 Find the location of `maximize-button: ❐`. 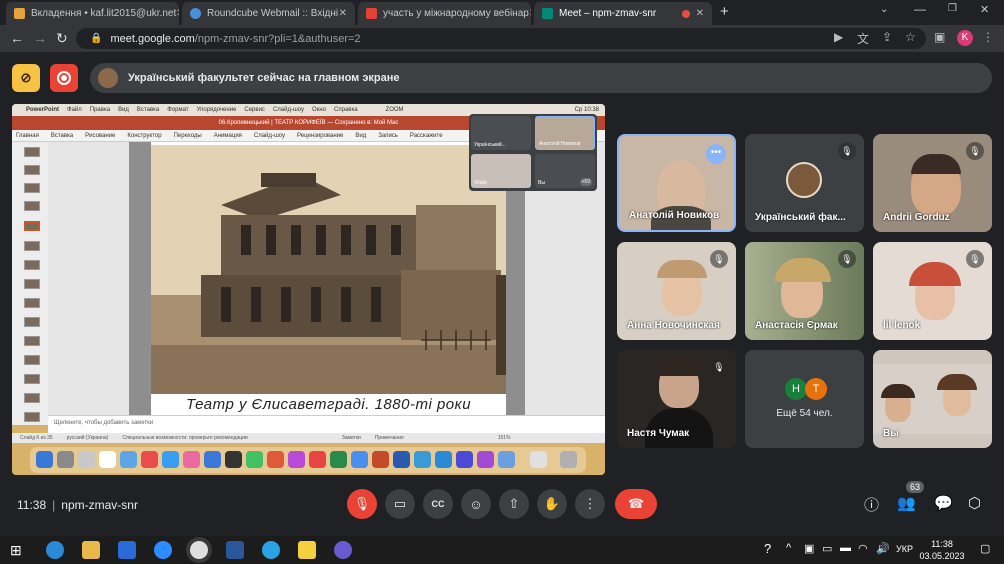

maximize-button: ❐ is located at coordinates (952, 8).